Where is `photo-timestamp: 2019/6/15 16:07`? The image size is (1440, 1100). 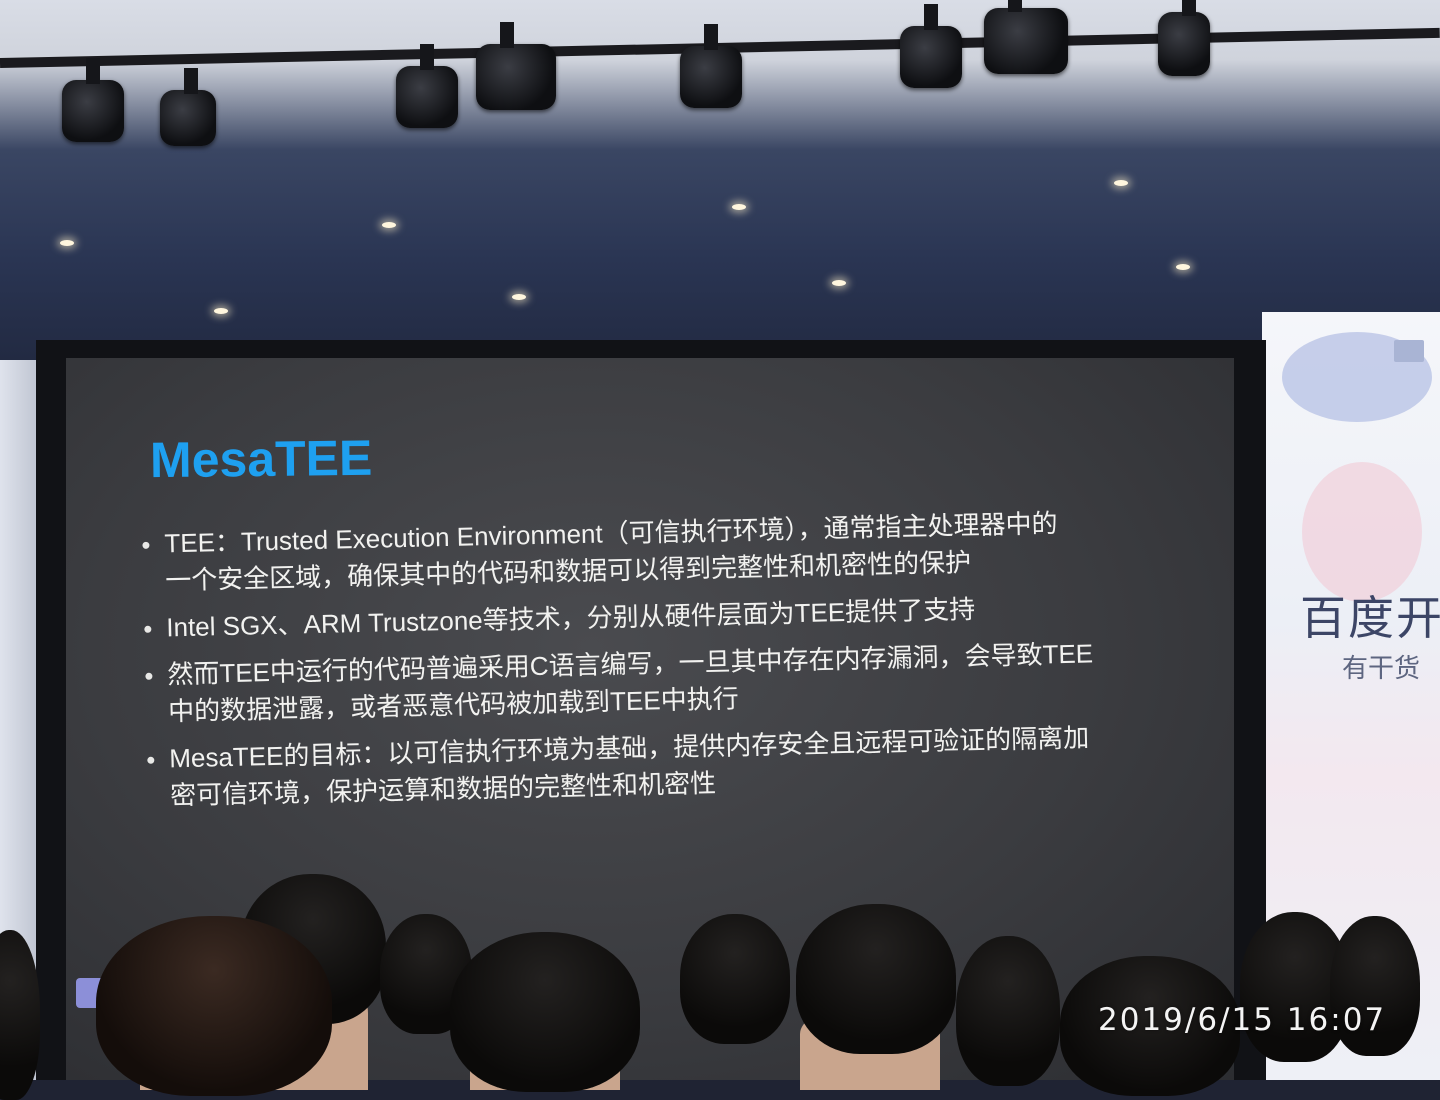
photo-timestamp: 2019/6/15 16:07 is located at coordinates (1242, 1020).